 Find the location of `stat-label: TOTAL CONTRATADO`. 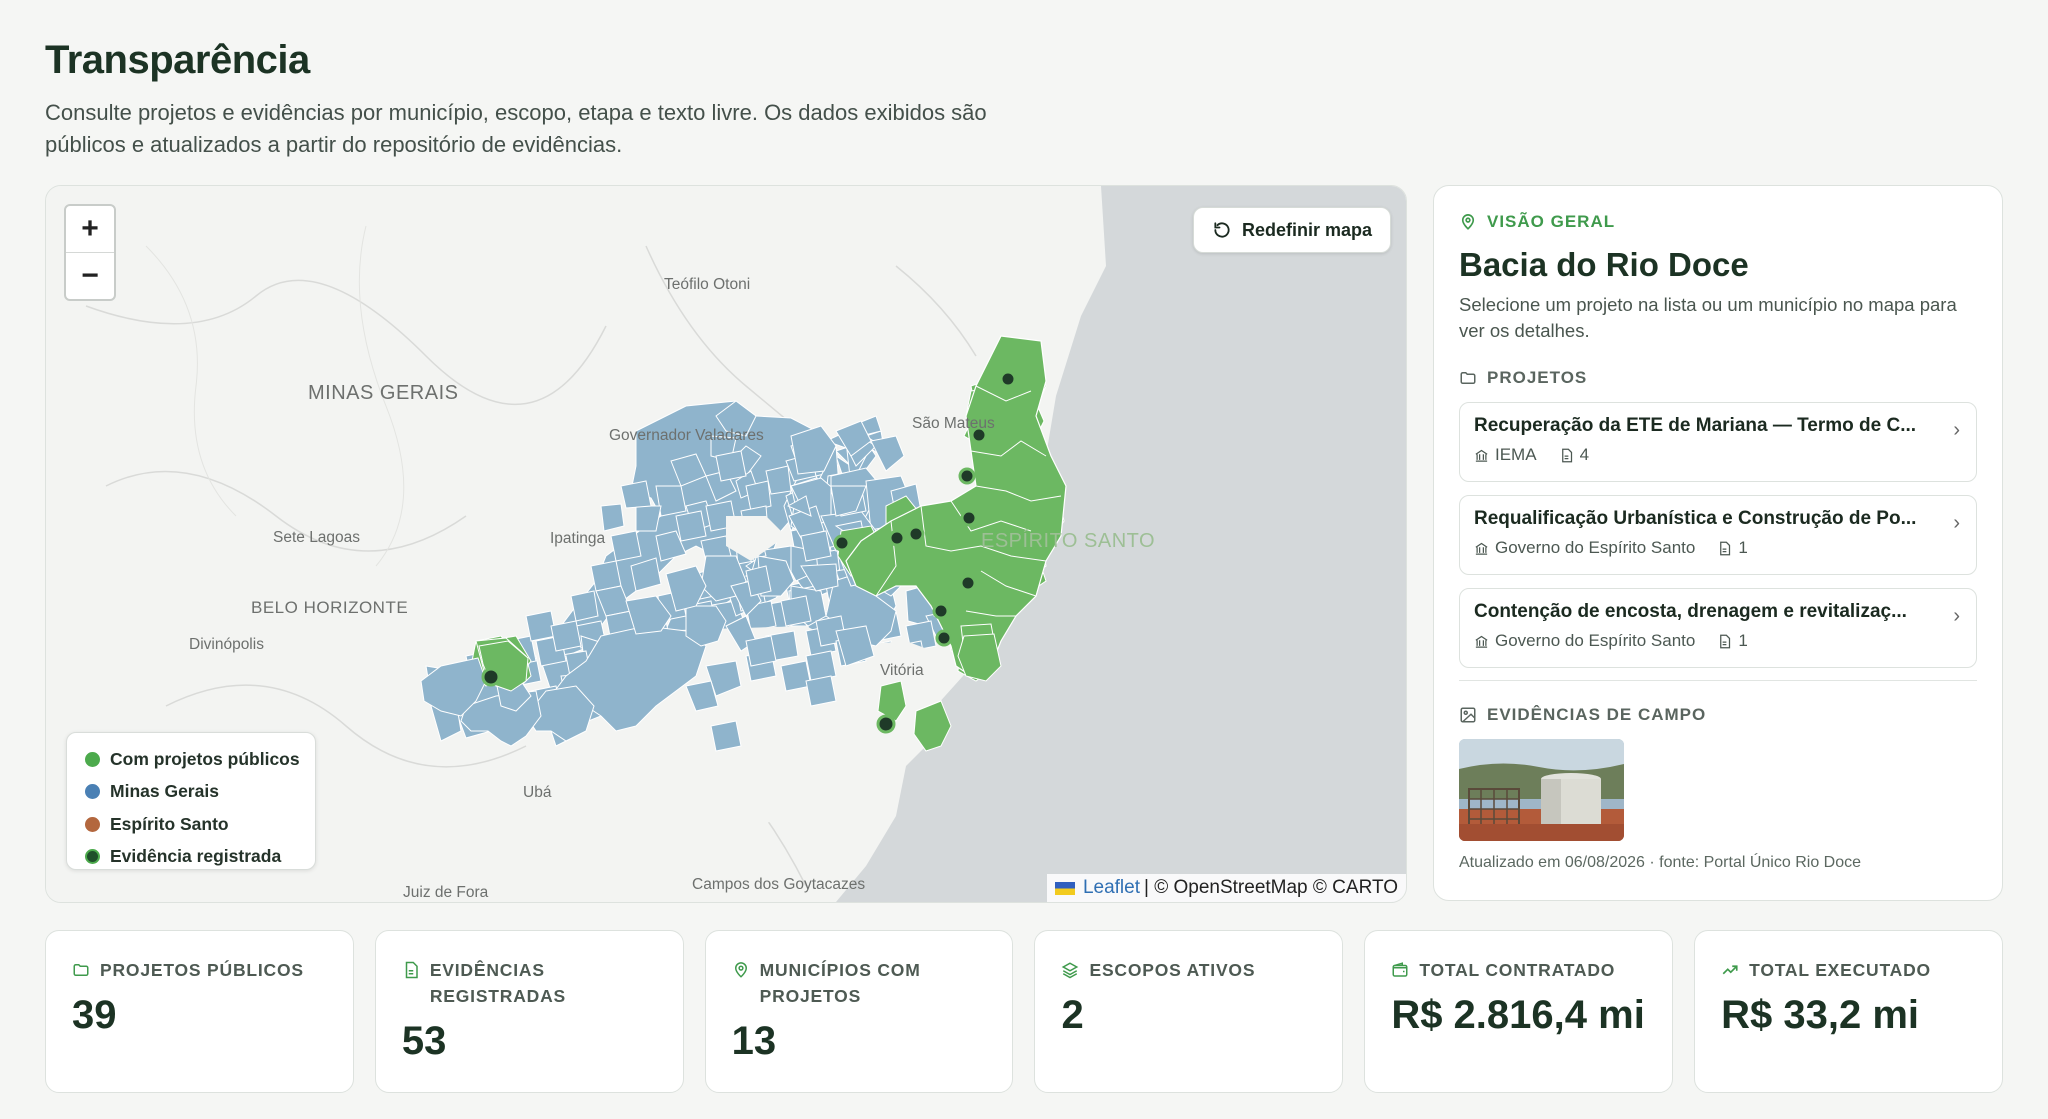

stat-label: TOTAL CONTRATADO is located at coordinates (1518, 970).